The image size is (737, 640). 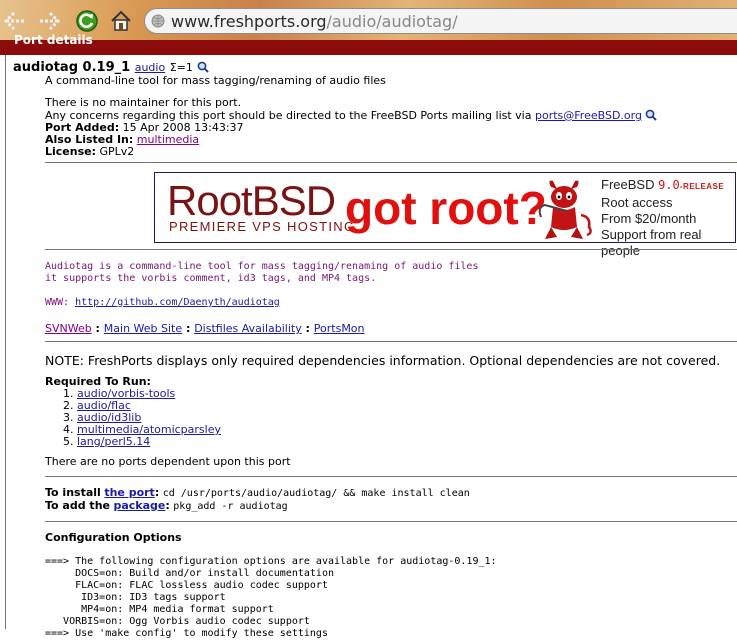 I want to click on section-header-text: Port details, so click(x=53, y=40).